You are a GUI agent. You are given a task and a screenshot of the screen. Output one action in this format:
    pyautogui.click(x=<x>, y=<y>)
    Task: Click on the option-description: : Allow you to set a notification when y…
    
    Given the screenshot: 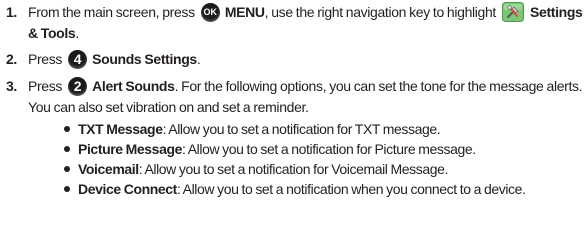 What is the action you would take?
    pyautogui.click(x=351, y=188)
    